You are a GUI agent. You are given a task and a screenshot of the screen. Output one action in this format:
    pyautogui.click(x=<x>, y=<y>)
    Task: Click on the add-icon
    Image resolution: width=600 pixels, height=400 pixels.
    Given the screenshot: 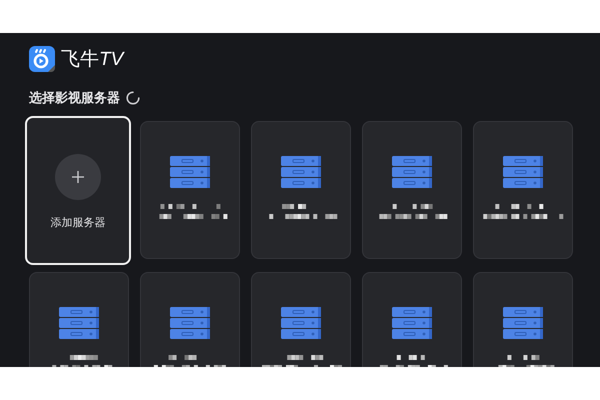 What is the action you would take?
    pyautogui.click(x=78, y=177)
    